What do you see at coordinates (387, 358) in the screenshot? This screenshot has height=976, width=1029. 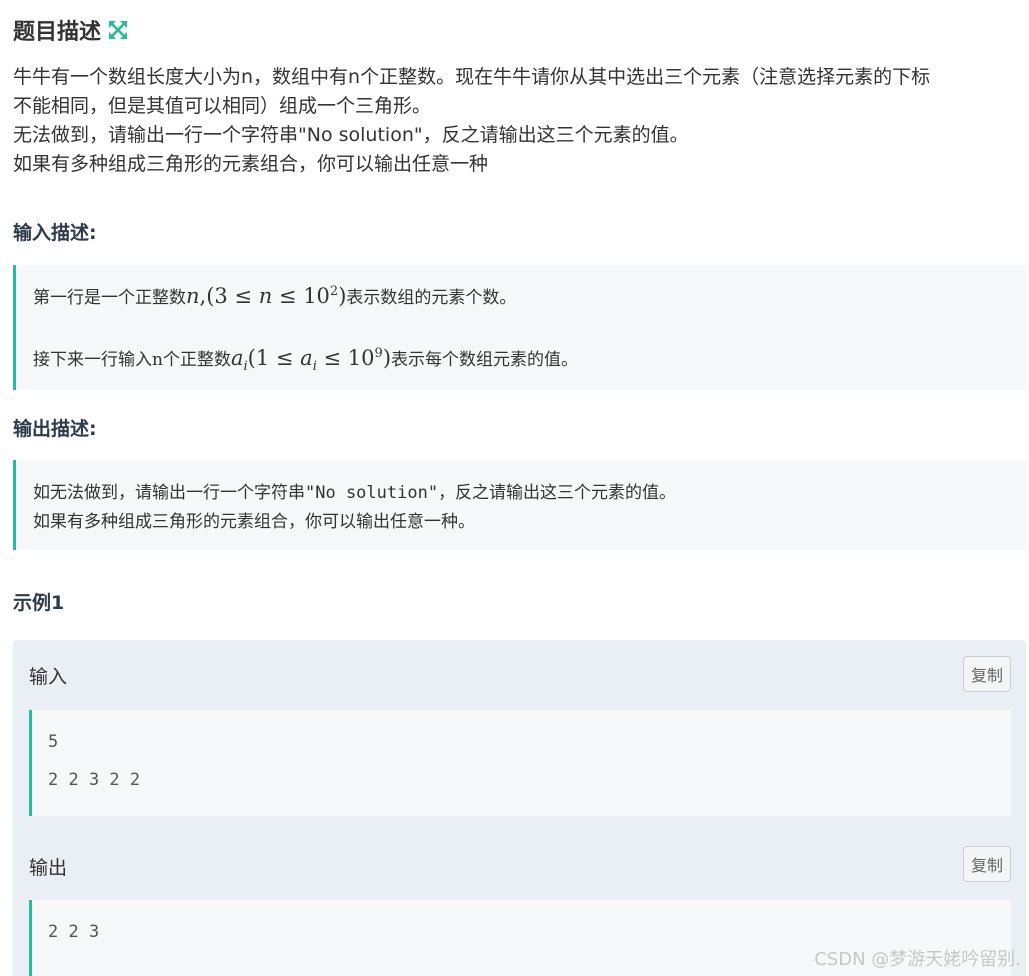 I see `math-paren: )` at bounding box center [387, 358].